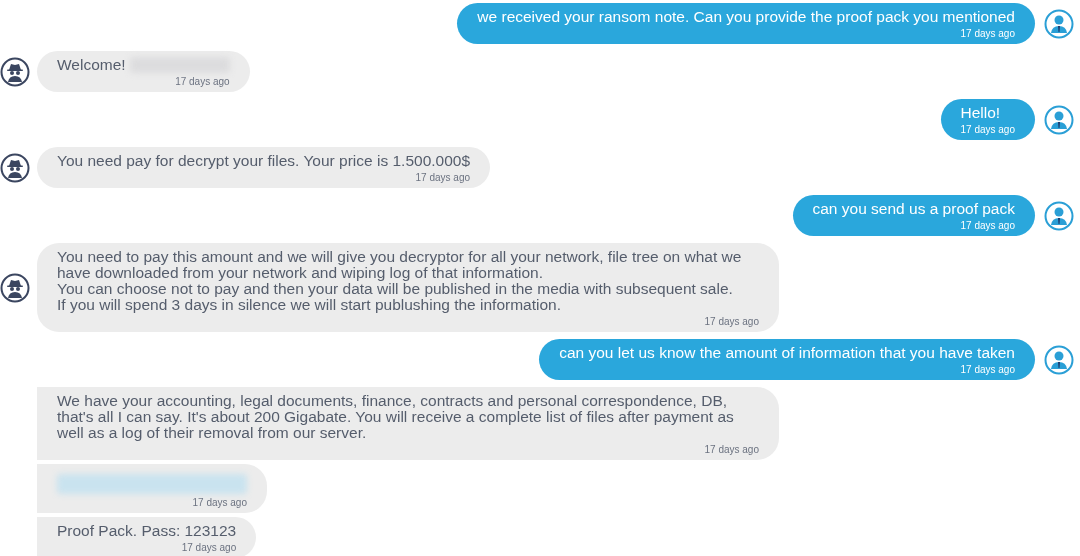 The image size is (1080, 556). What do you see at coordinates (980, 113) in the screenshot?
I see `message-text: Hello!` at bounding box center [980, 113].